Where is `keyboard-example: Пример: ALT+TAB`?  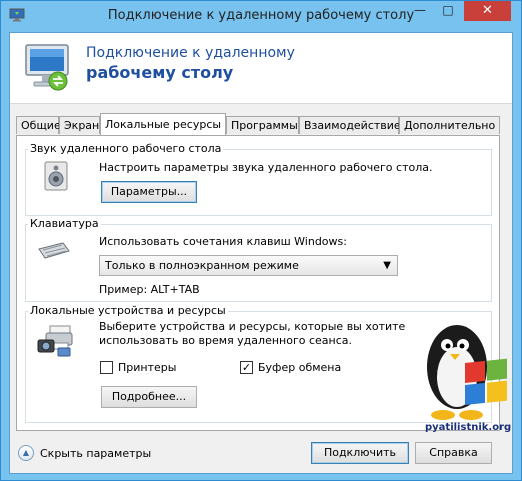 keyboard-example: Пример: ALT+TAB is located at coordinates (149, 289).